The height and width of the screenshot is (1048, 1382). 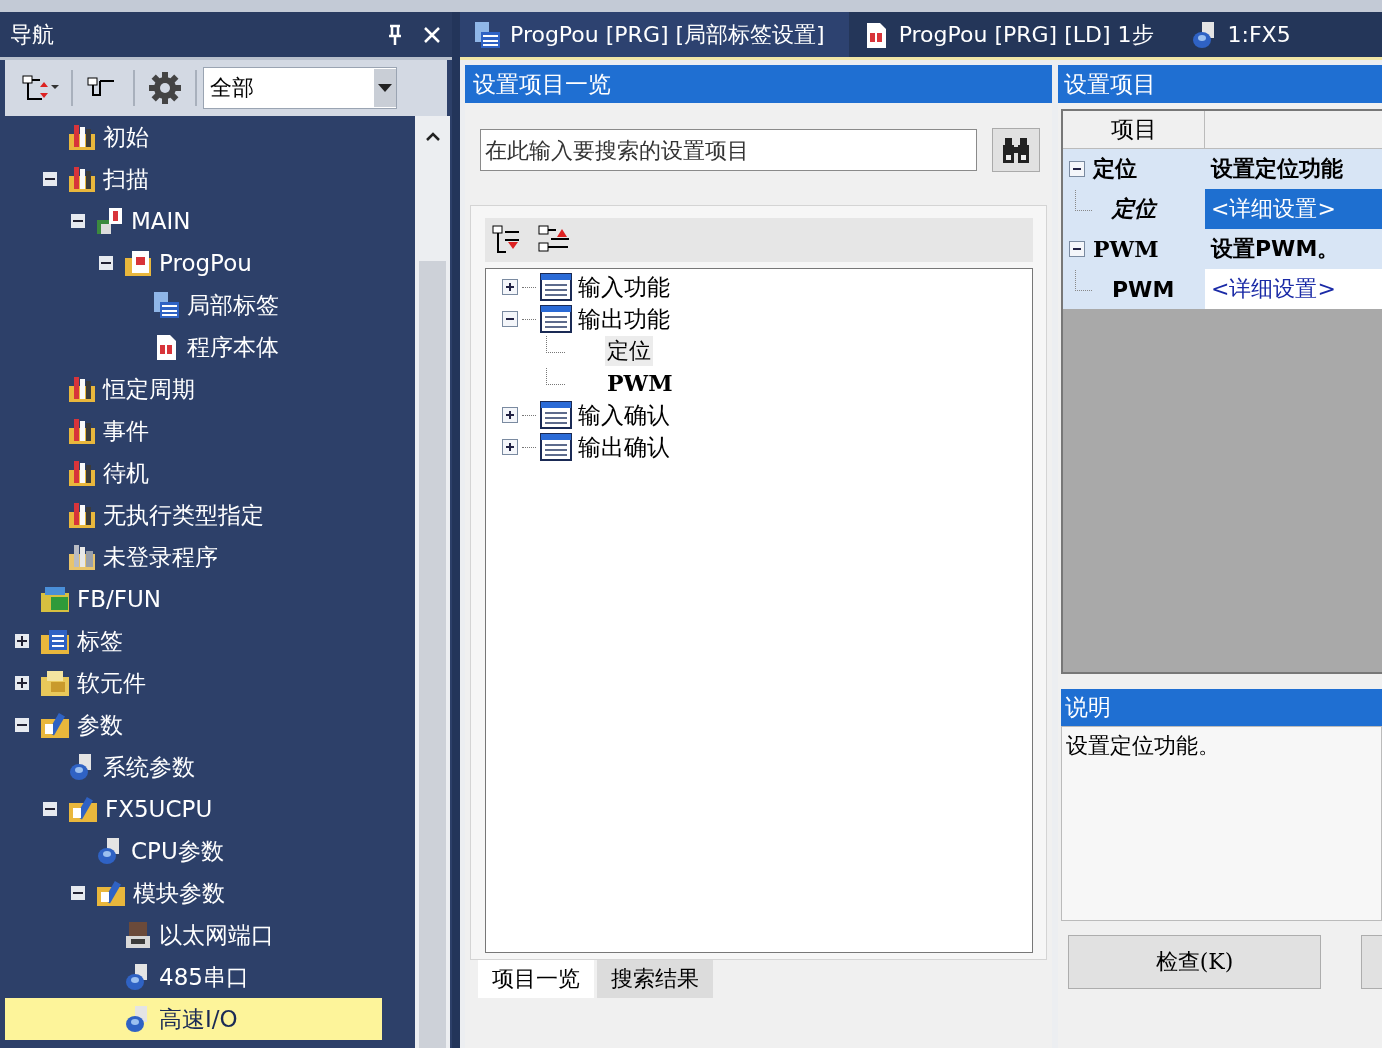 What do you see at coordinates (1194, 962) in the screenshot?
I see `check-button: 检查(K)` at bounding box center [1194, 962].